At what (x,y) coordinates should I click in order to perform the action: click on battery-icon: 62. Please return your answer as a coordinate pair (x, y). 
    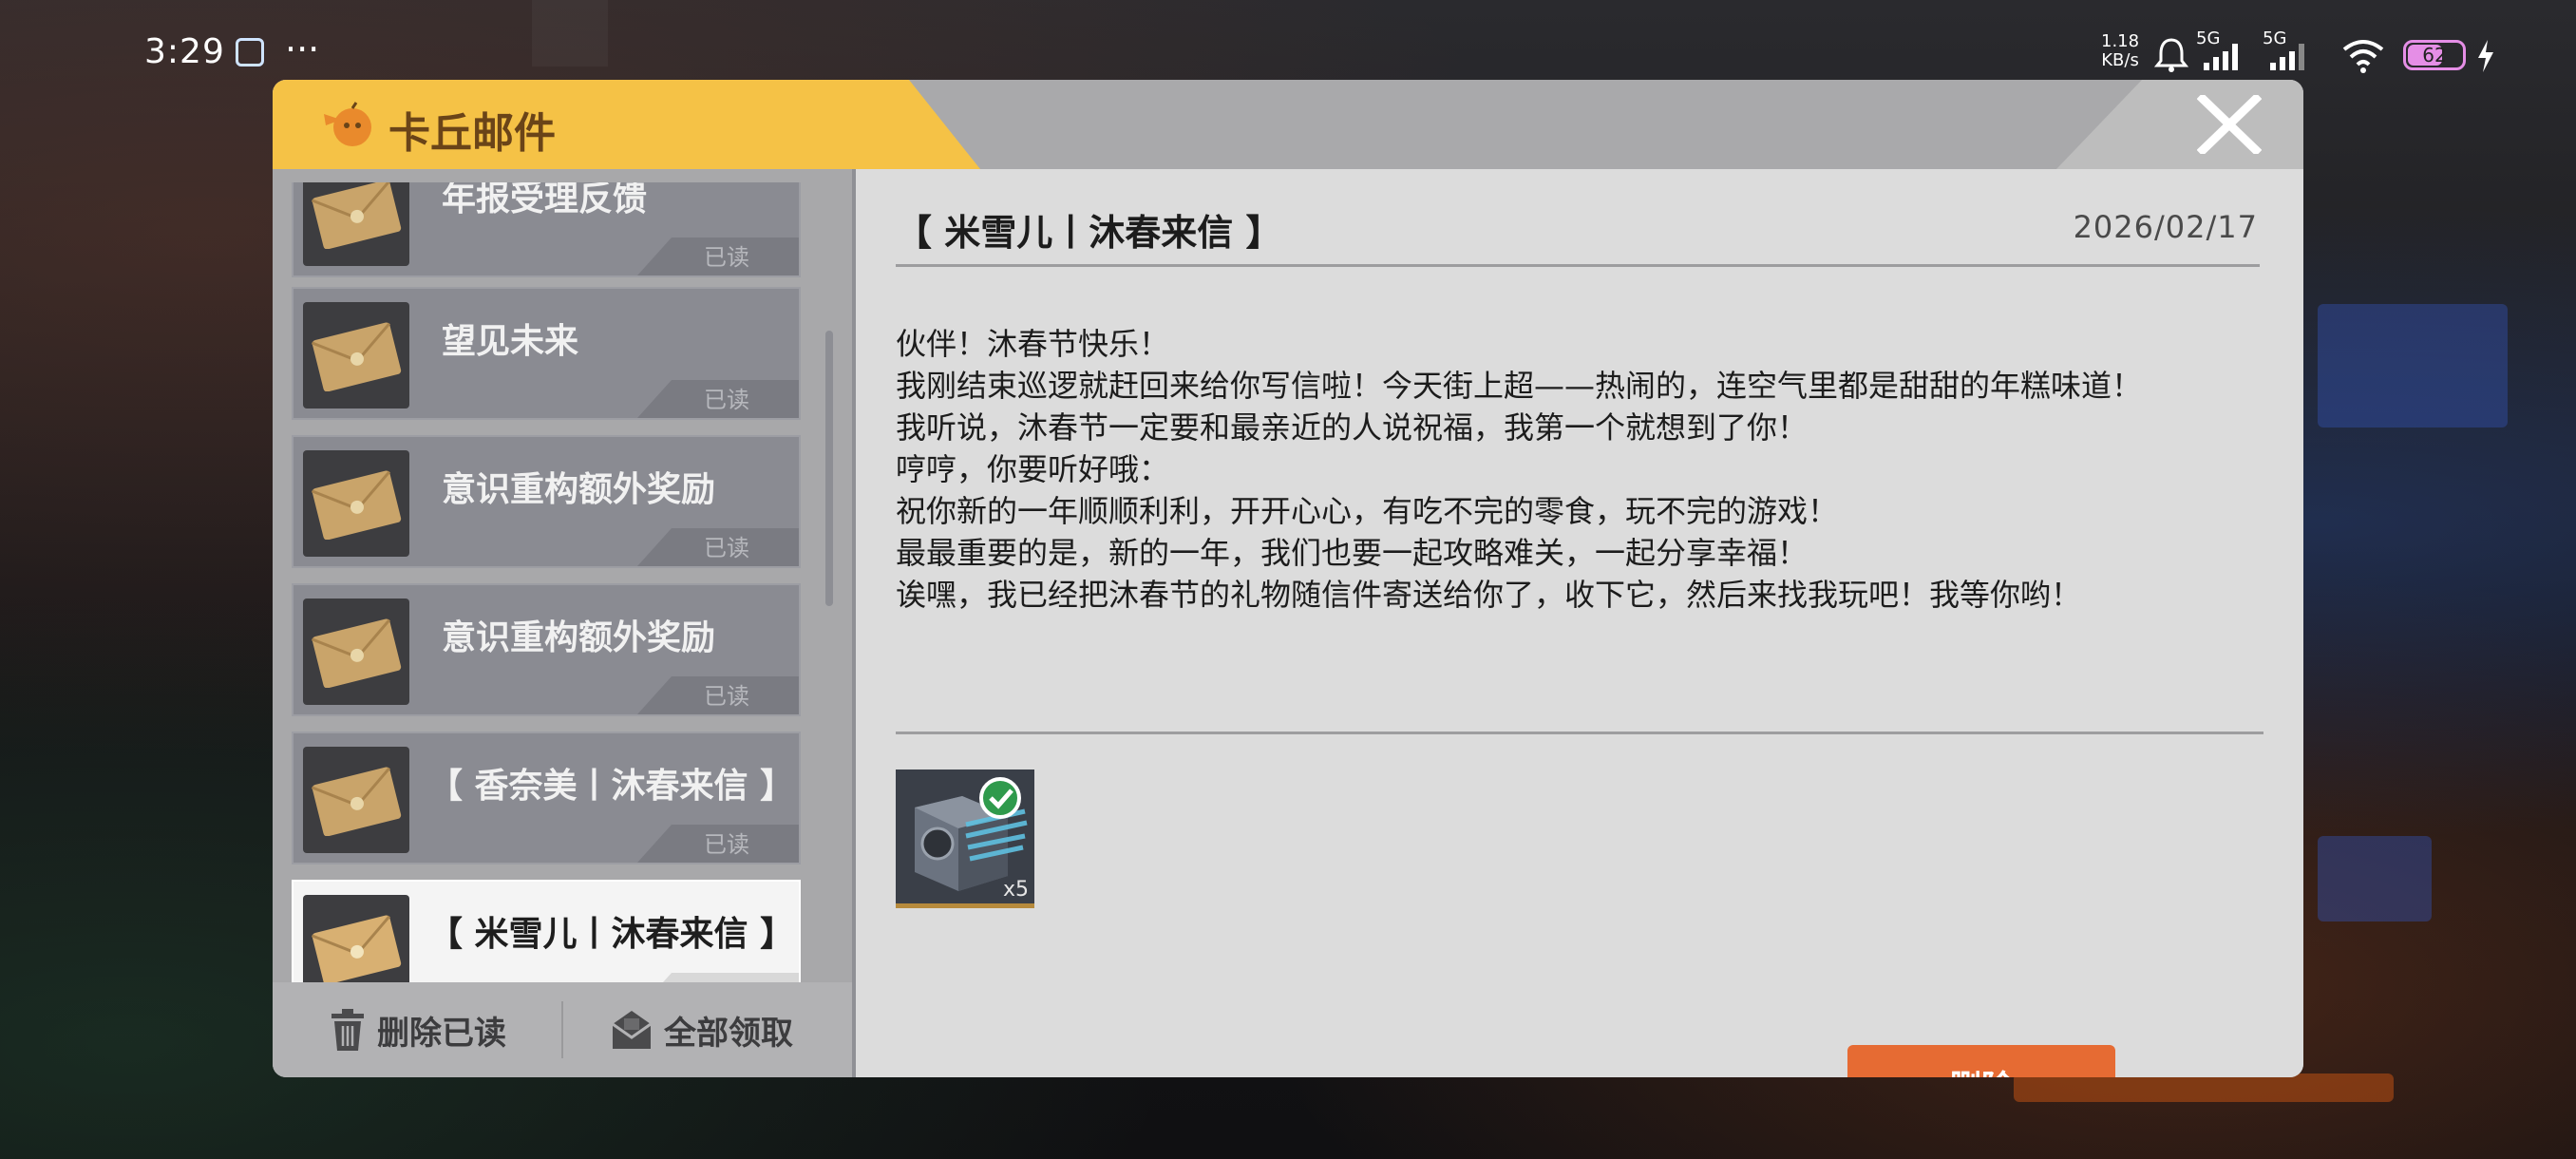
    Looking at the image, I should click on (2434, 55).